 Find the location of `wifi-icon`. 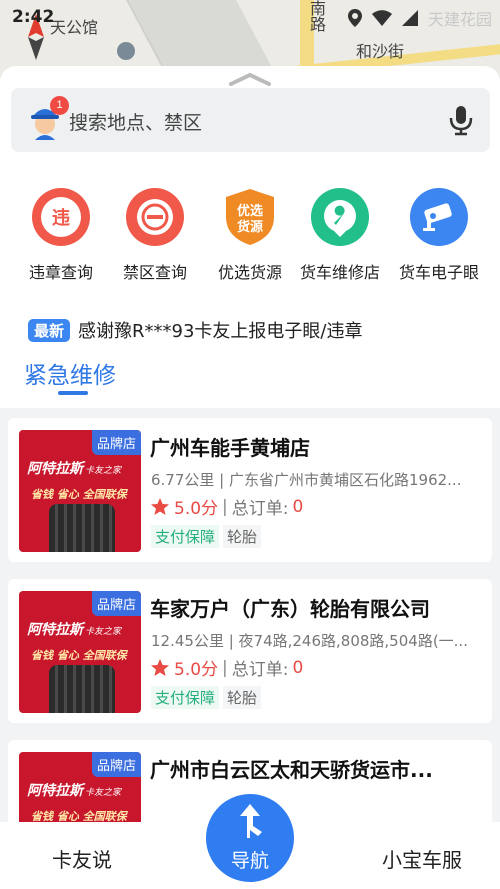

wifi-icon is located at coordinates (381, 18).